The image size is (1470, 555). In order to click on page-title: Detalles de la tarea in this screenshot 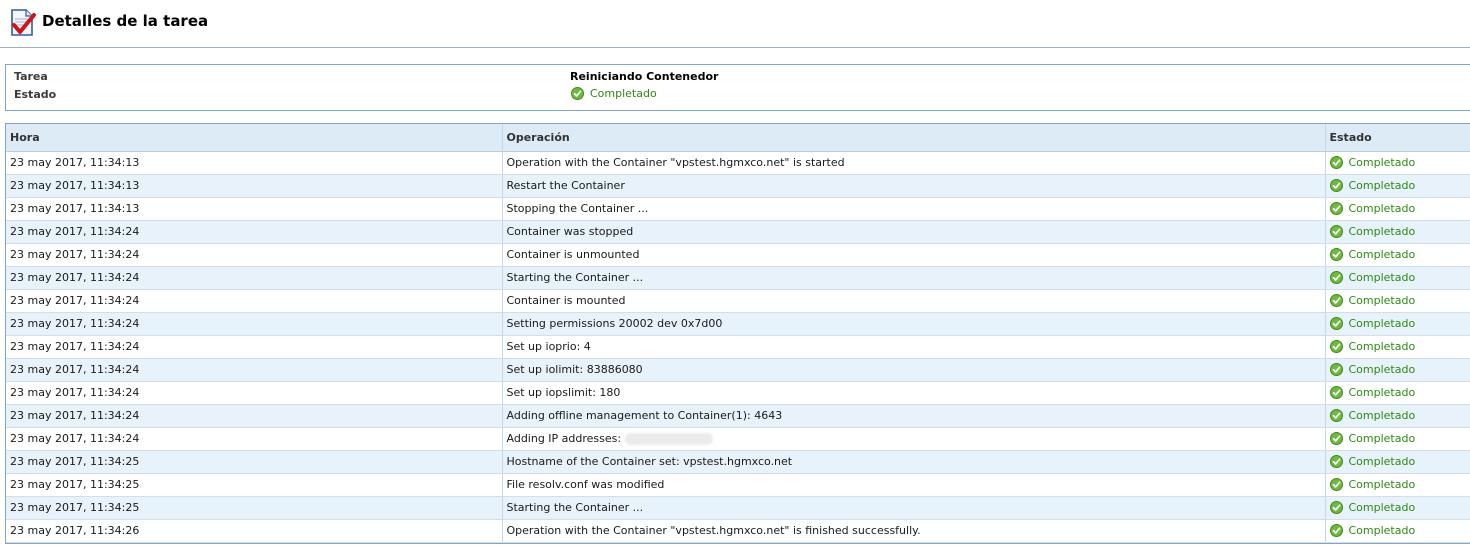, I will do `click(125, 21)`.